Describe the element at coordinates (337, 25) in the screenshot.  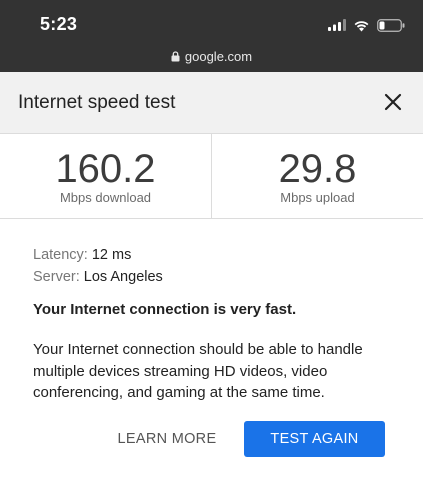
I see `signal-icon` at that location.